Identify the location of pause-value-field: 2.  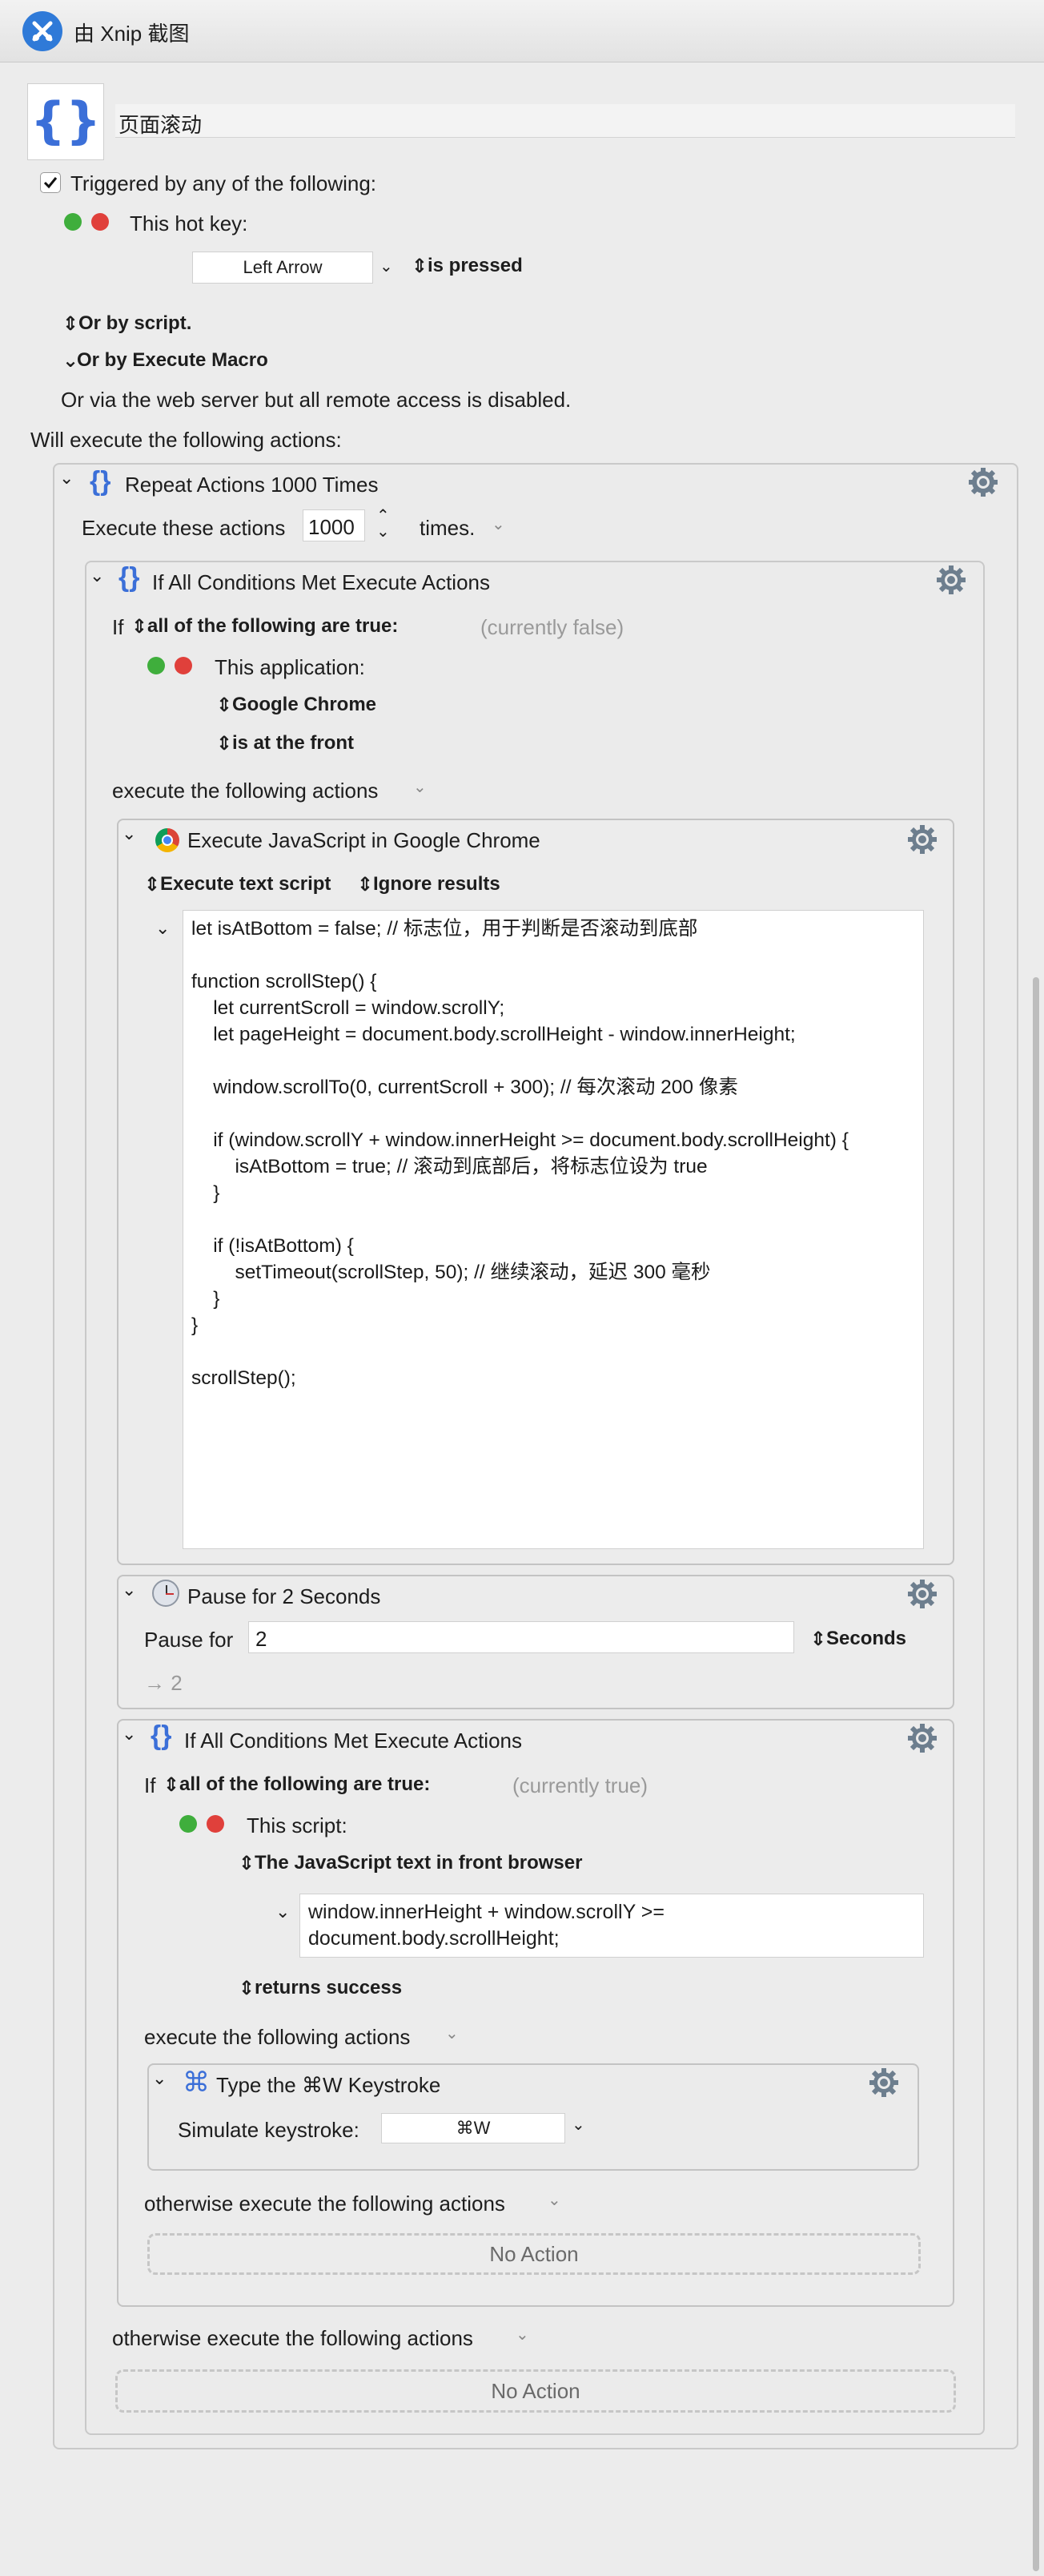
(521, 1637).